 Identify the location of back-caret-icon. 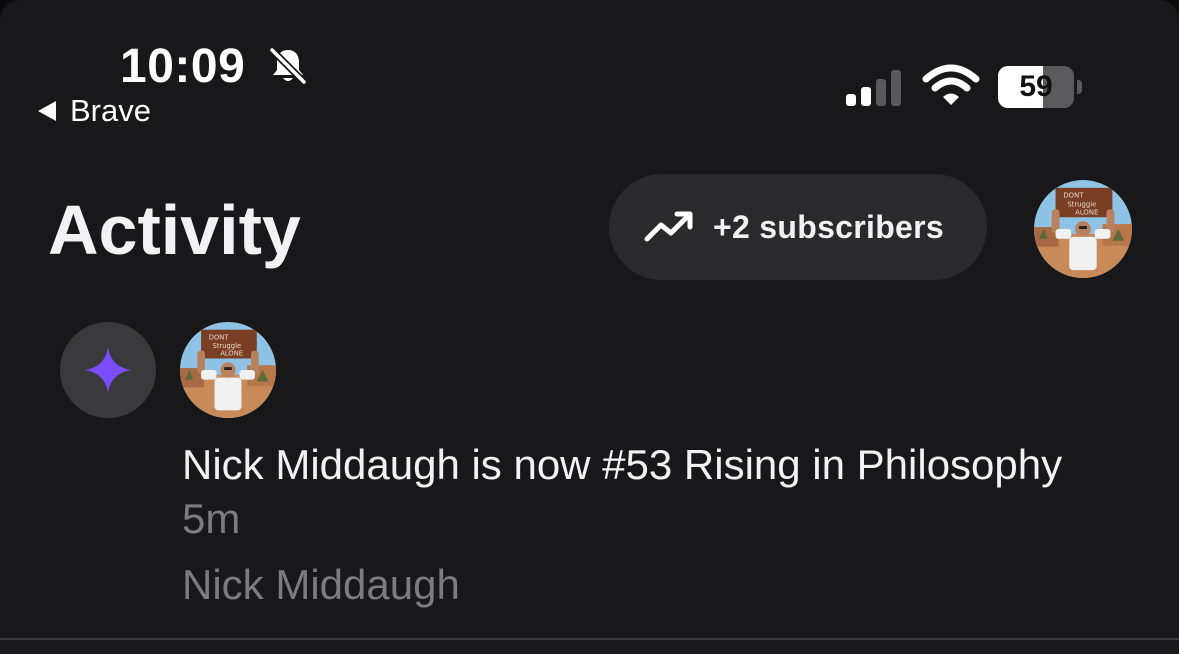
(47, 111).